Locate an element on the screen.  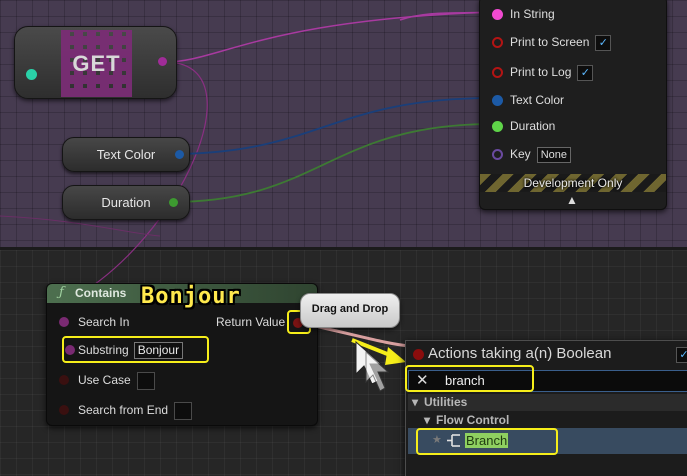
branch-highlight is located at coordinates (487, 441).